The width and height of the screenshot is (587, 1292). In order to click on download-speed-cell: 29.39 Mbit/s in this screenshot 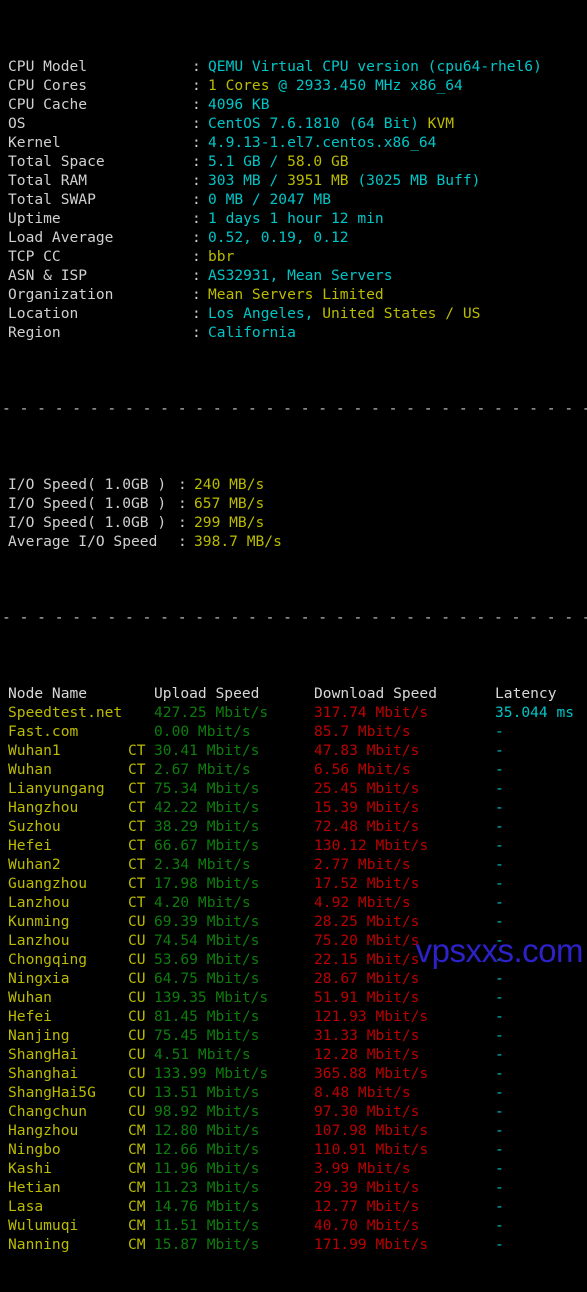, I will do `click(367, 1187)`.